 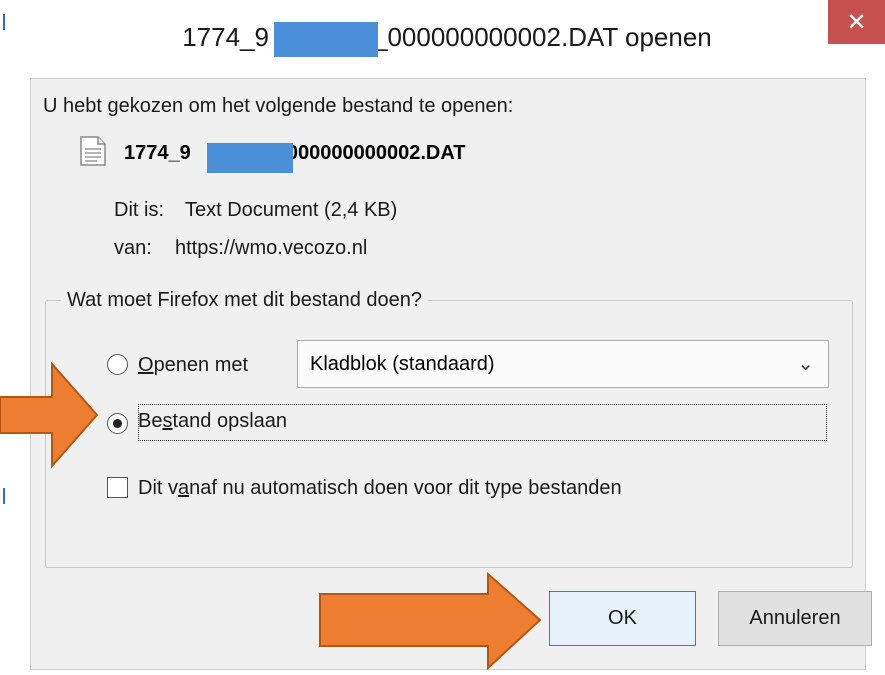 What do you see at coordinates (291, 210) in the screenshot?
I see `type-value: Text Document (2,4 KB)` at bounding box center [291, 210].